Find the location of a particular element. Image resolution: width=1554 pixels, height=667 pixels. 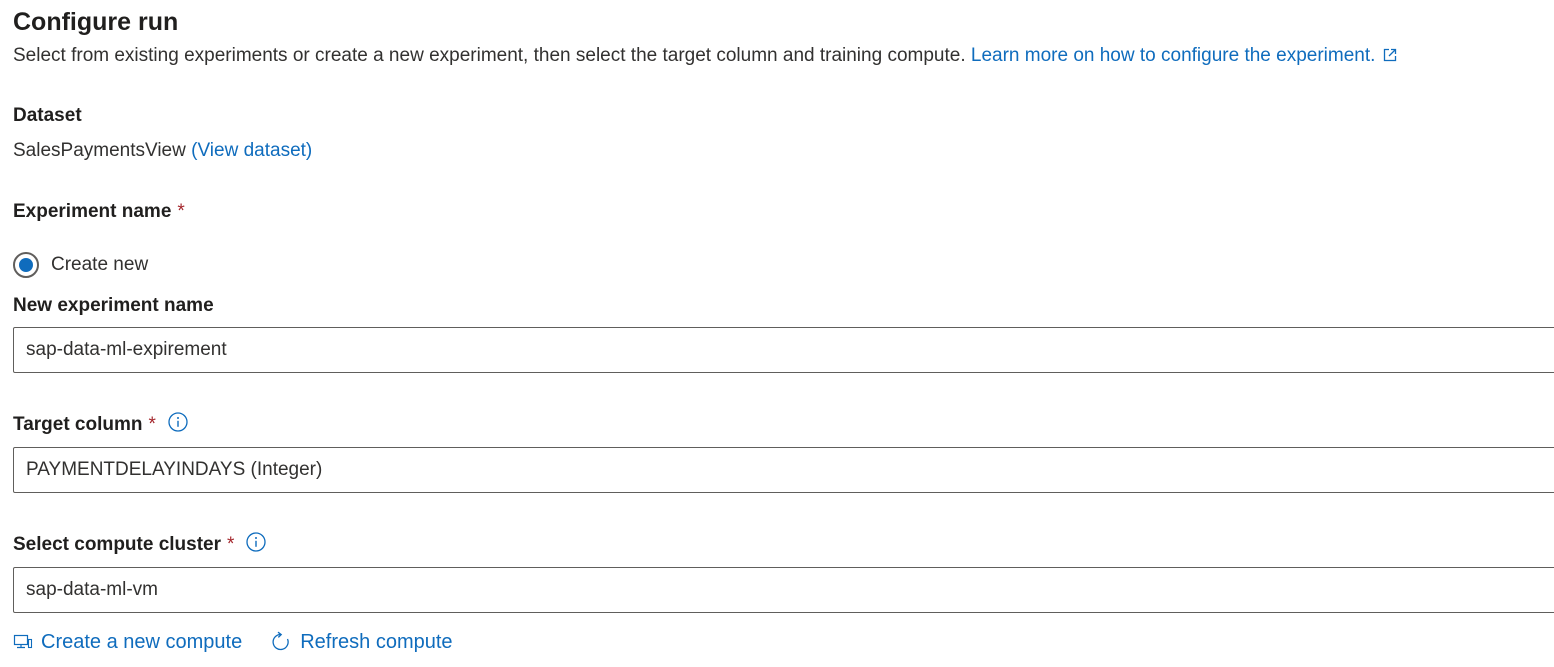

dataset-value: SalesPaymentsView (View dataset) is located at coordinates (162, 151).